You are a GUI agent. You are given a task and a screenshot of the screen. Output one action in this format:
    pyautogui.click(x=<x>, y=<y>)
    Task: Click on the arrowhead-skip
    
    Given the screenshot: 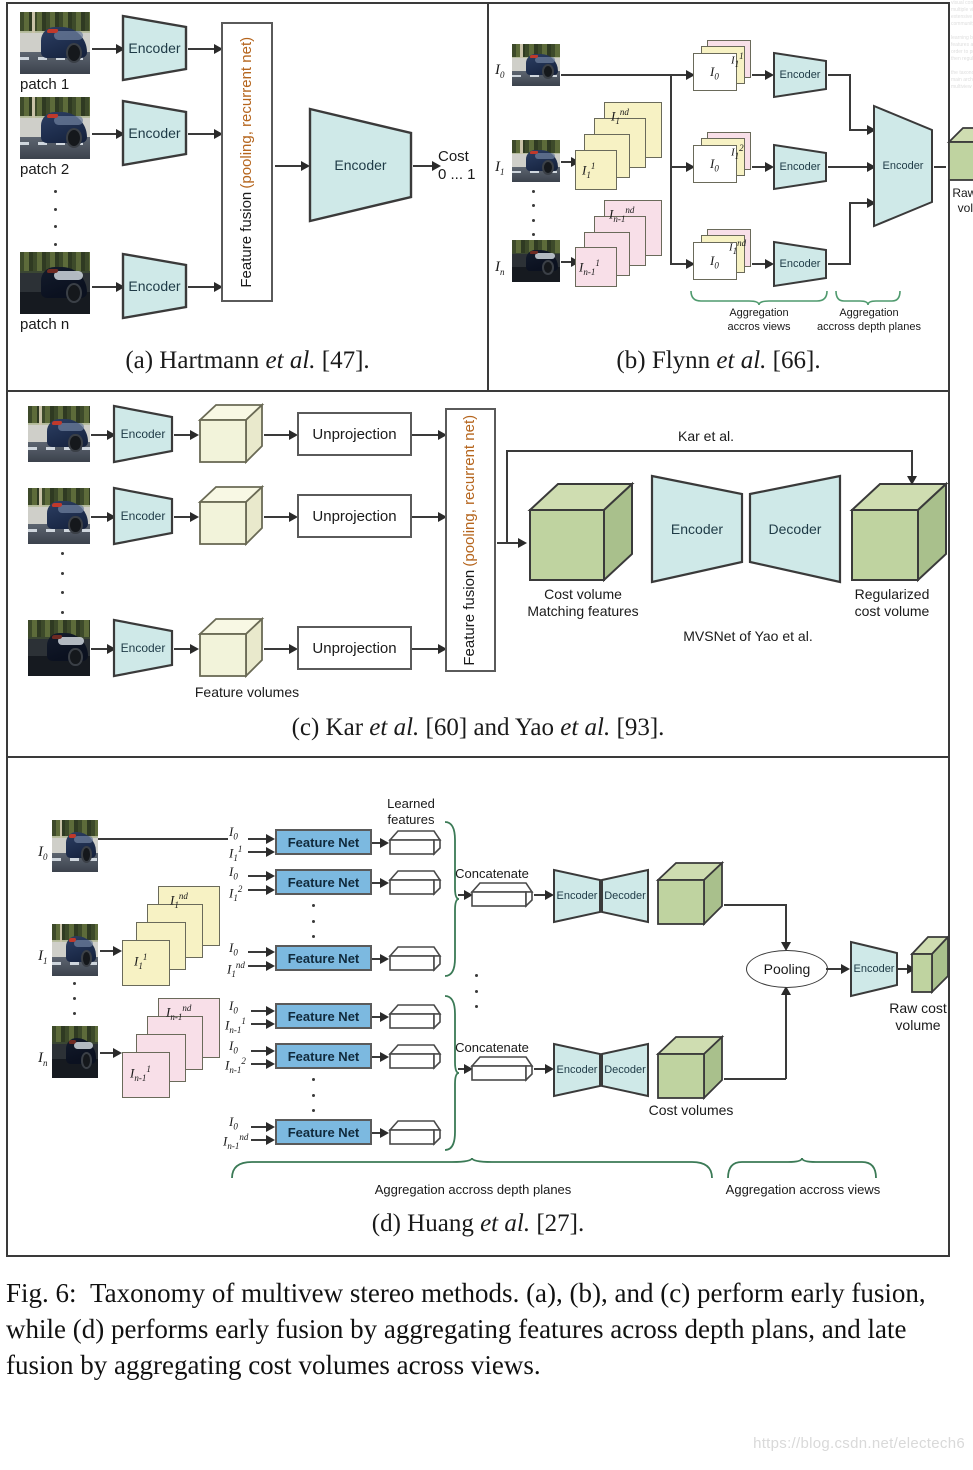 What is the action you would take?
    pyautogui.click(x=912, y=480)
    